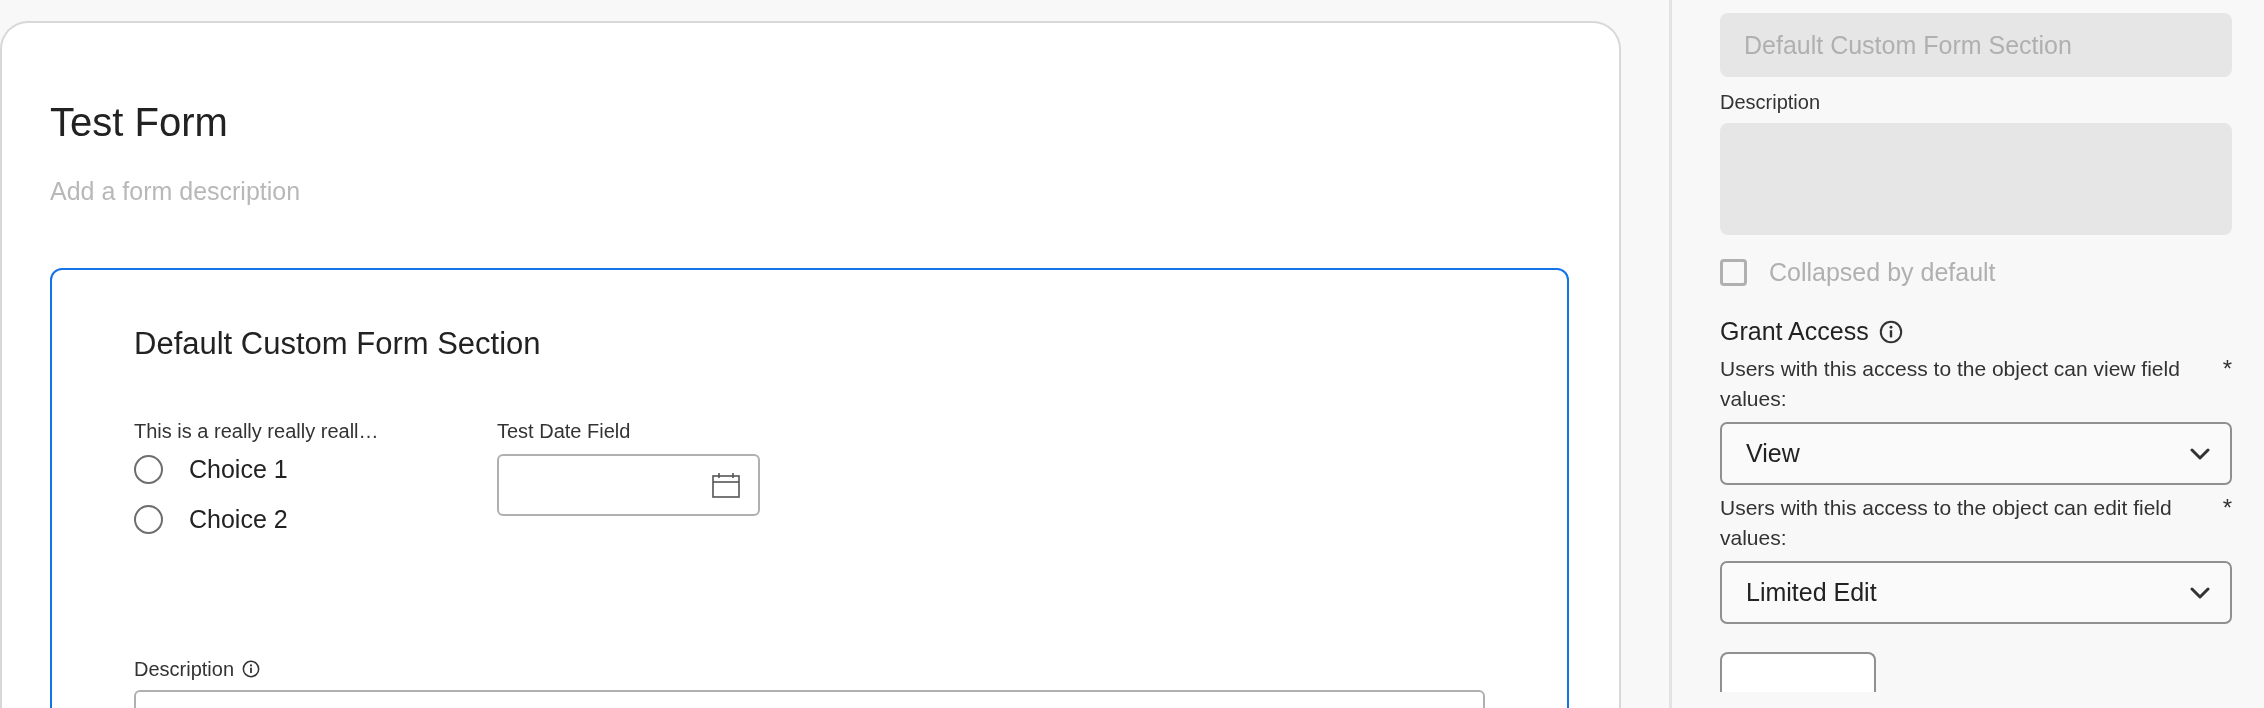 Image resolution: width=2264 pixels, height=708 pixels. What do you see at coordinates (1950, 384) in the screenshot?
I see `field-label: Users with this access to the object can view field values:` at bounding box center [1950, 384].